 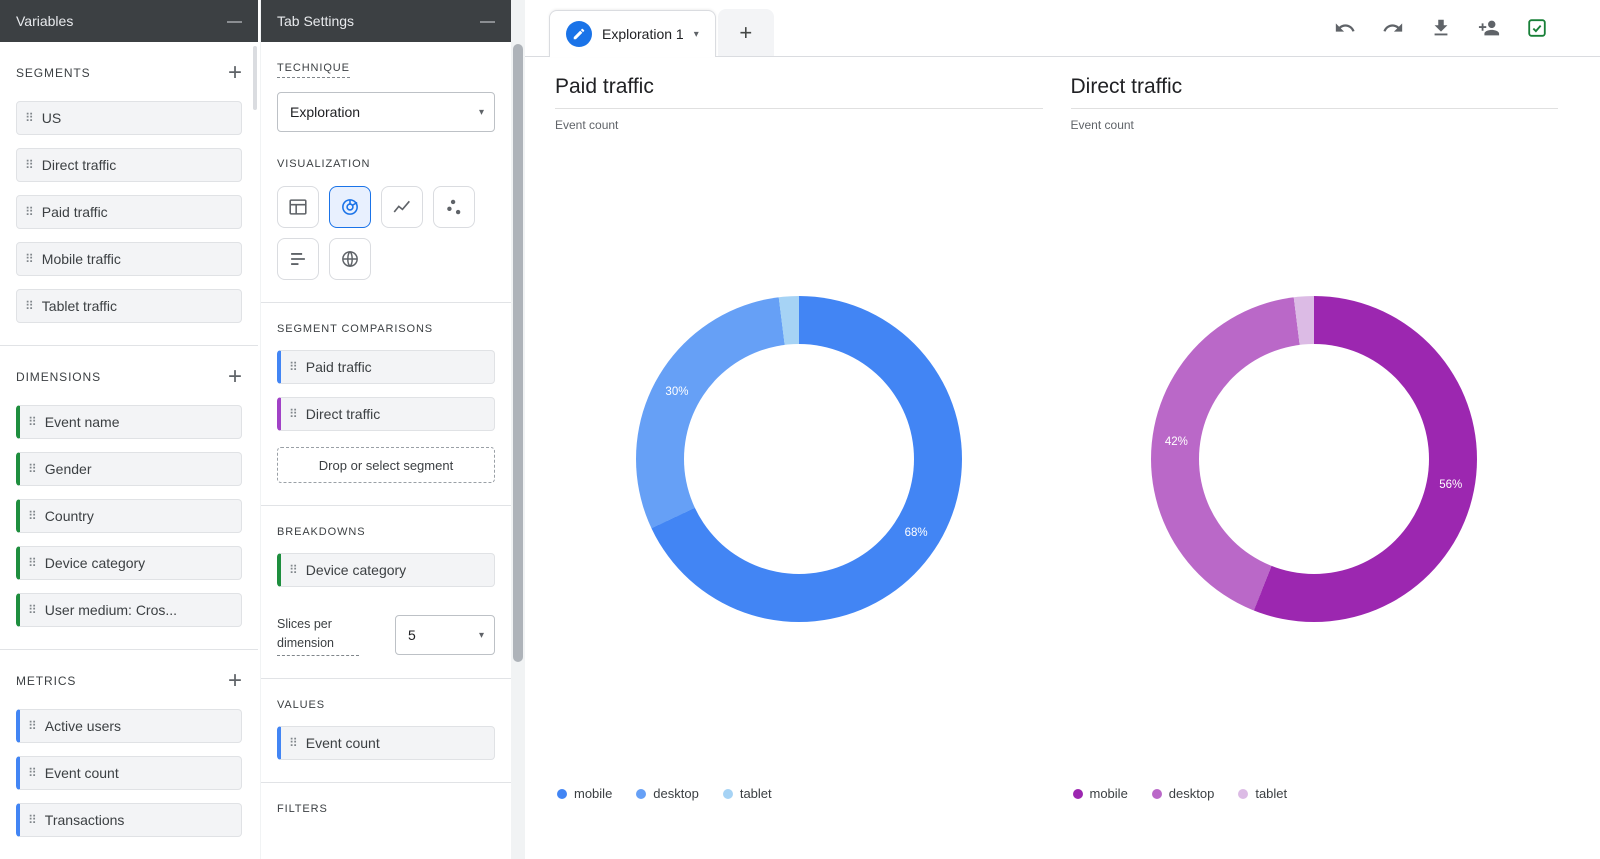 What do you see at coordinates (298, 207) in the screenshot?
I see `table-viz-icon` at bounding box center [298, 207].